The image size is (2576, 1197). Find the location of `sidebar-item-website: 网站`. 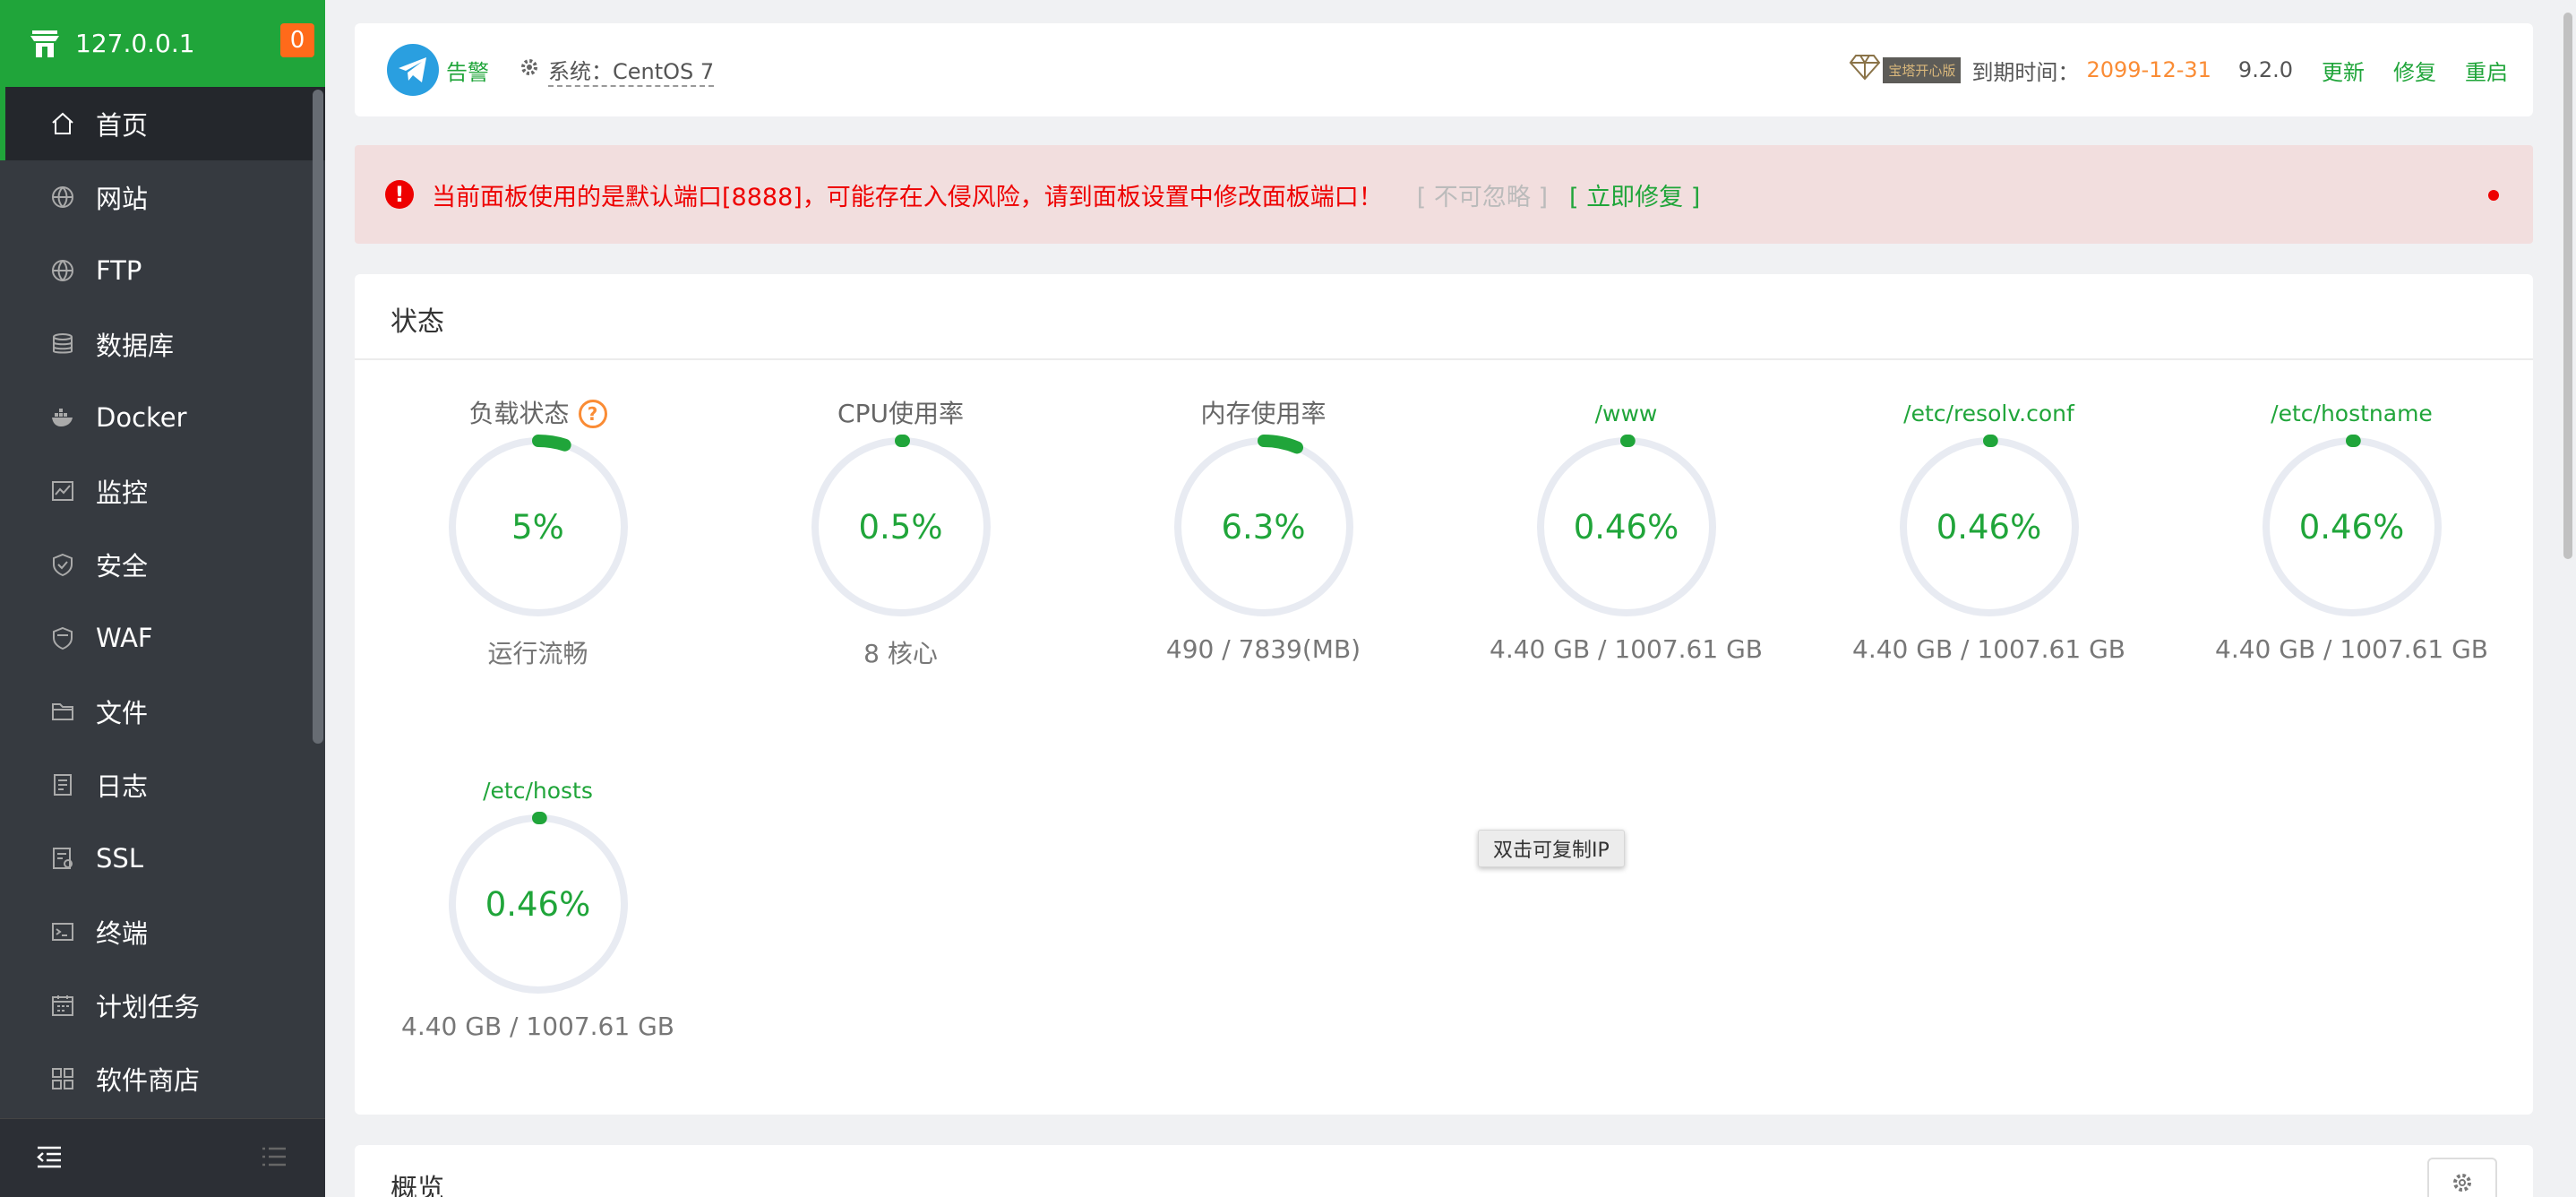

sidebar-item-website: 网站 is located at coordinates (162, 197).